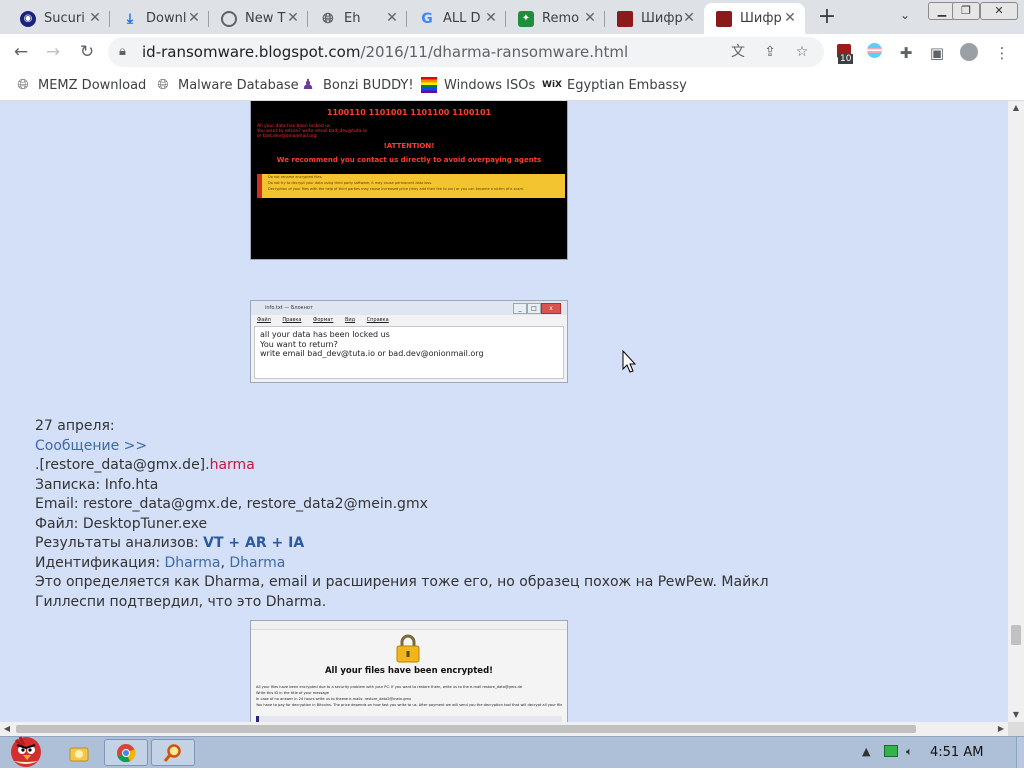  I want to click on show-desktop-button, so click(1020, 752).